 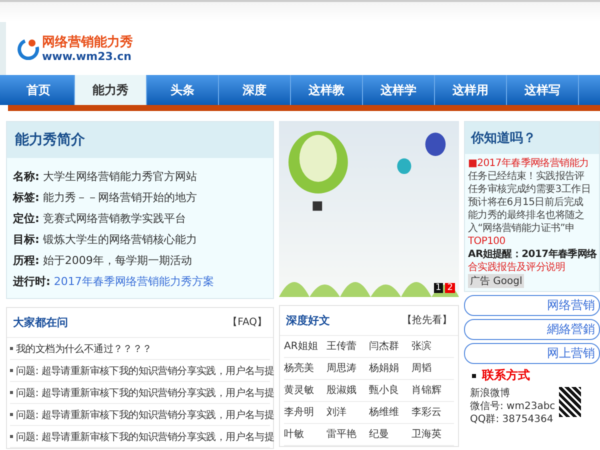 I want to click on contact-text: 新浪微博, so click(x=490, y=393).